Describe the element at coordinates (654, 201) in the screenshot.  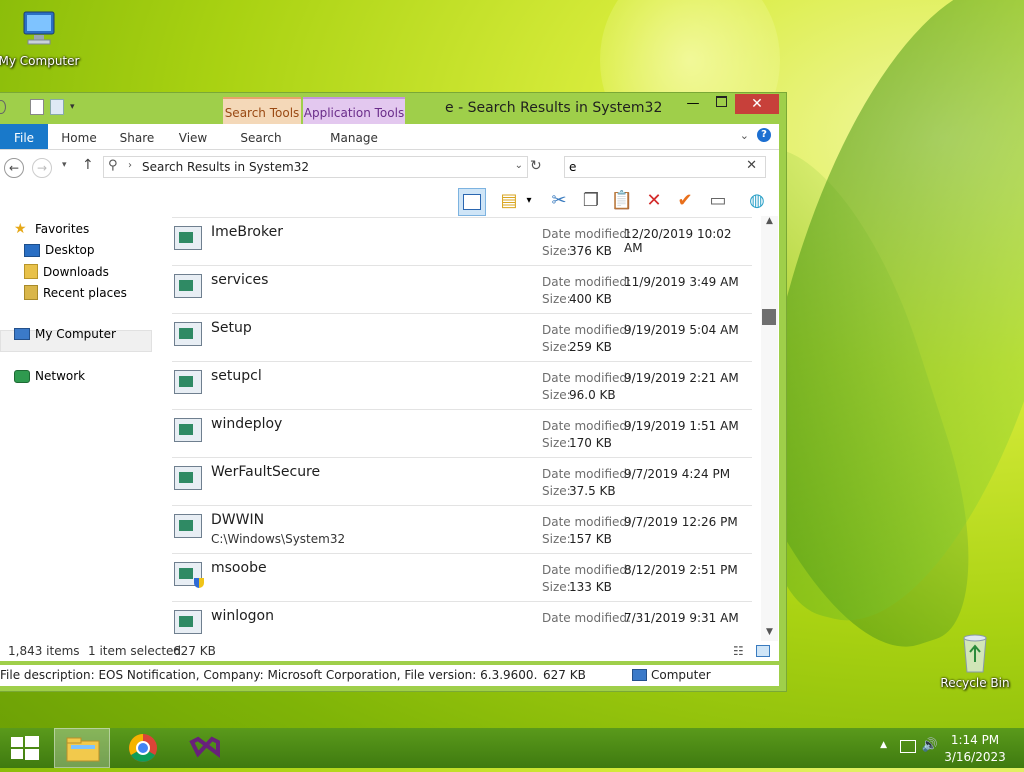
I see `delete-icon: ✕` at that location.